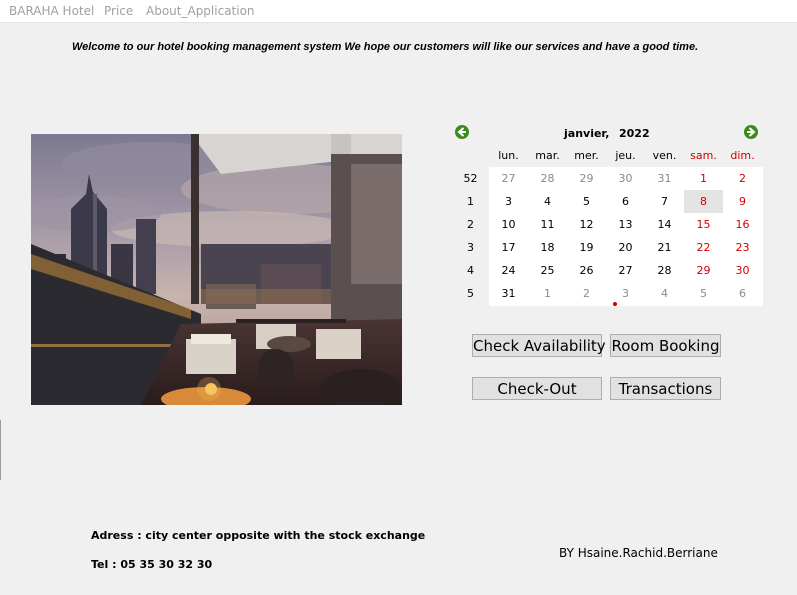  Describe the element at coordinates (508, 247) in the screenshot. I see `calendar-day: 17` at that location.